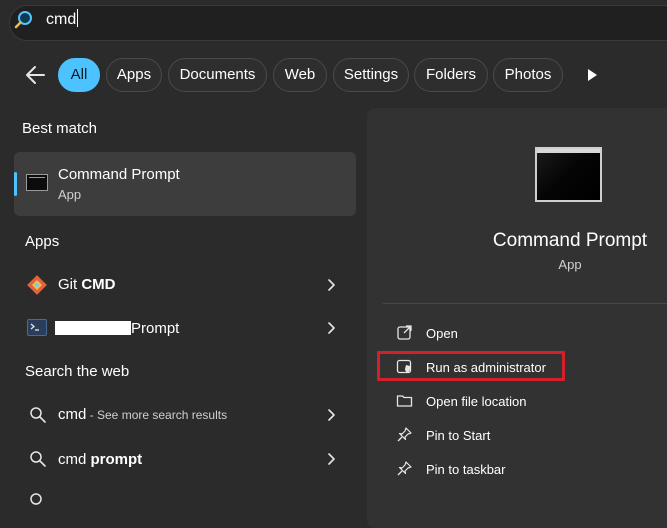 Image resolution: width=667 pixels, height=528 pixels. What do you see at coordinates (15, 184) in the screenshot?
I see `selection-indicator` at bounding box center [15, 184].